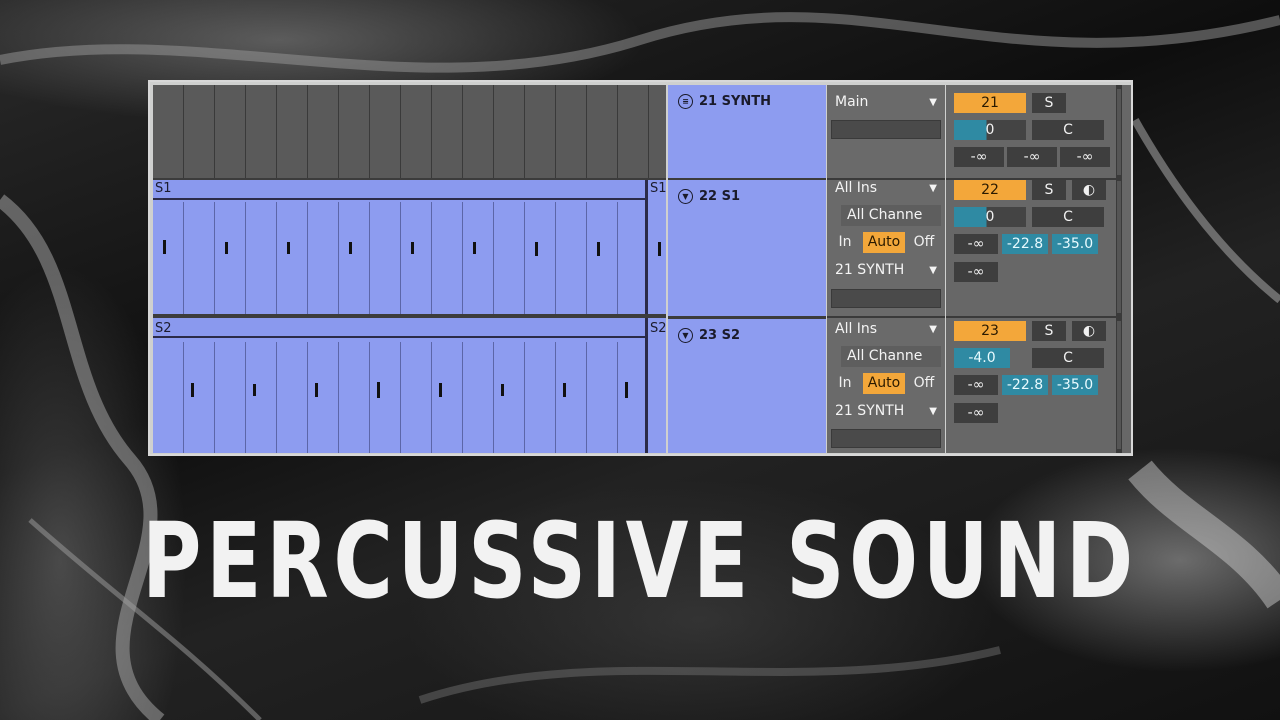  Describe the element at coordinates (163, 328) in the screenshot. I see `clip-name: S2` at that location.